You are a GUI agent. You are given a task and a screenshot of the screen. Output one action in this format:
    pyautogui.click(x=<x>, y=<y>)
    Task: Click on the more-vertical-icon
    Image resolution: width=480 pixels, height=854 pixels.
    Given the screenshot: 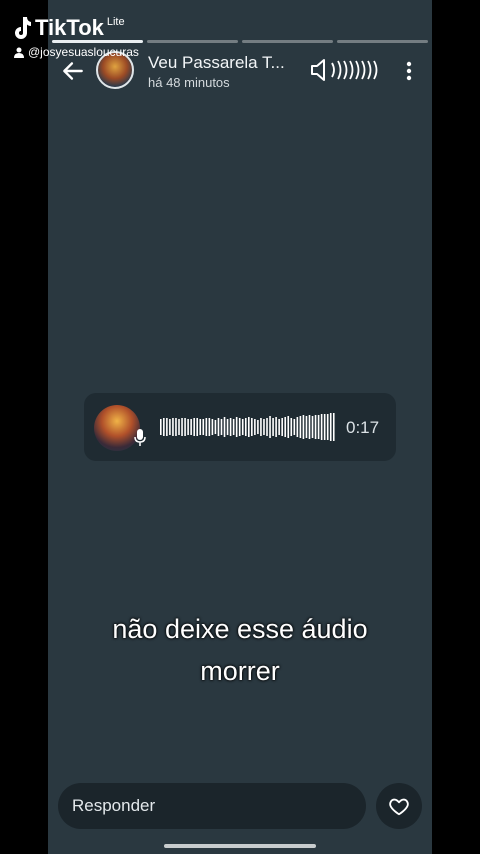 What is the action you would take?
    pyautogui.click(x=409, y=71)
    